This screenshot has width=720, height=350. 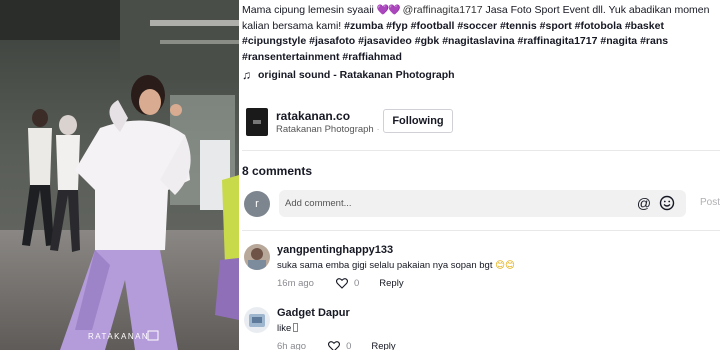 I want to click on missing-glyph-box, so click(x=296, y=327).